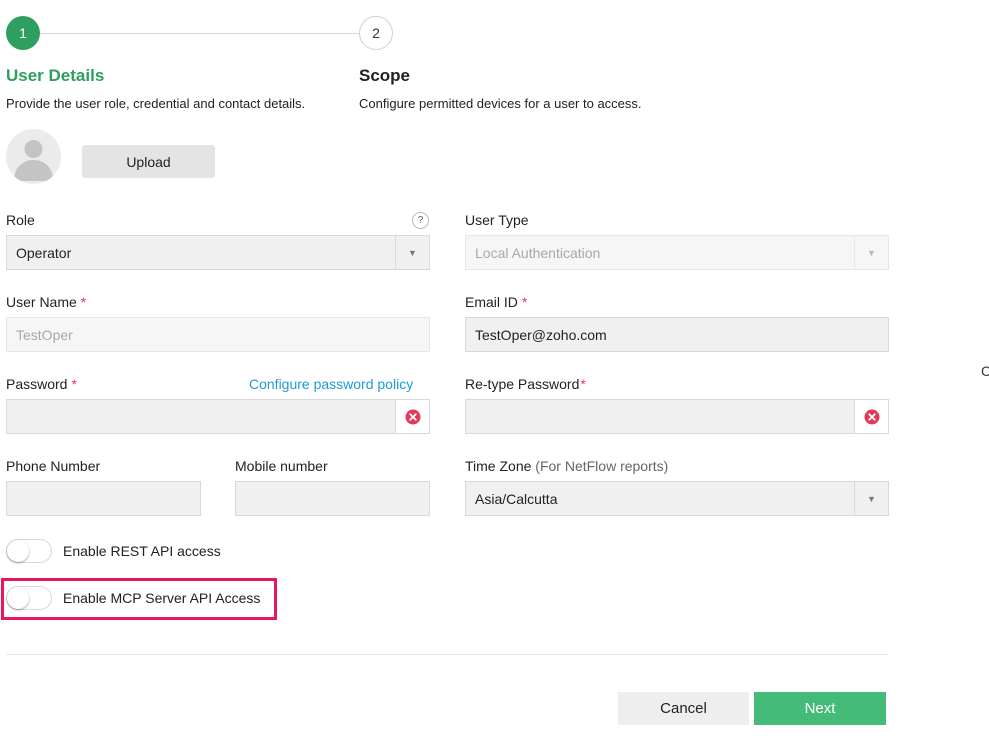 Image resolution: width=989 pixels, height=745 pixels. I want to click on cancel-button: Cancel, so click(683, 708).